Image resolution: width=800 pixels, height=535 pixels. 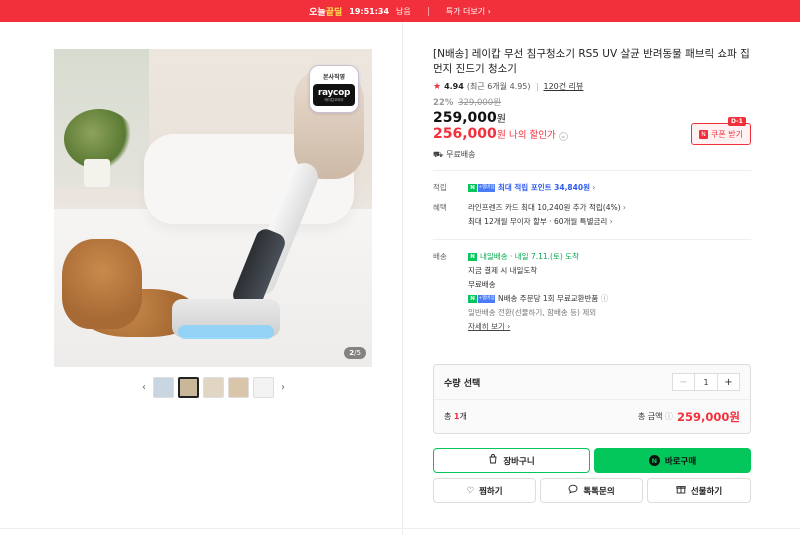 What do you see at coordinates (592, 154) in the screenshot?
I see `free-shipping-row: ⛟ 무료배송` at bounding box center [592, 154].